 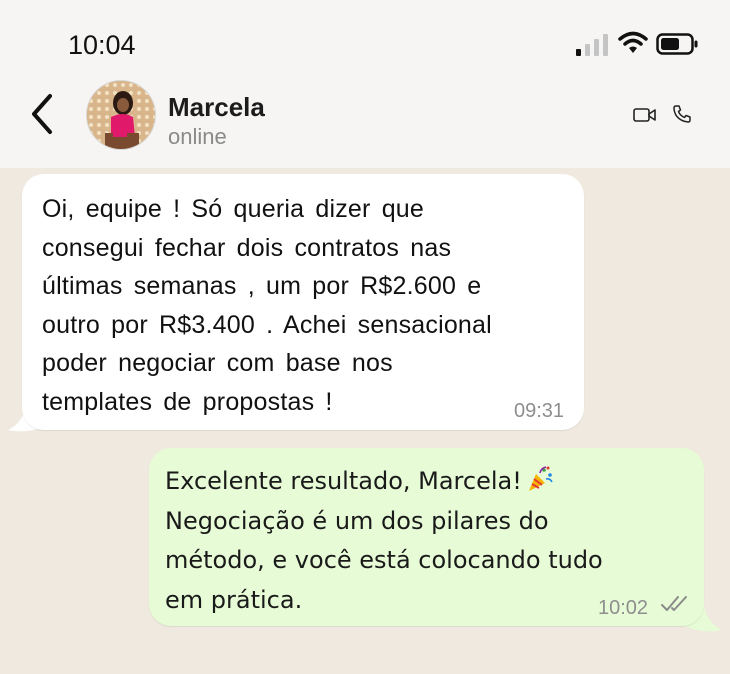 What do you see at coordinates (267, 324) in the screenshot?
I see `message-line: outro por R$3.400 . Achei sensacional` at bounding box center [267, 324].